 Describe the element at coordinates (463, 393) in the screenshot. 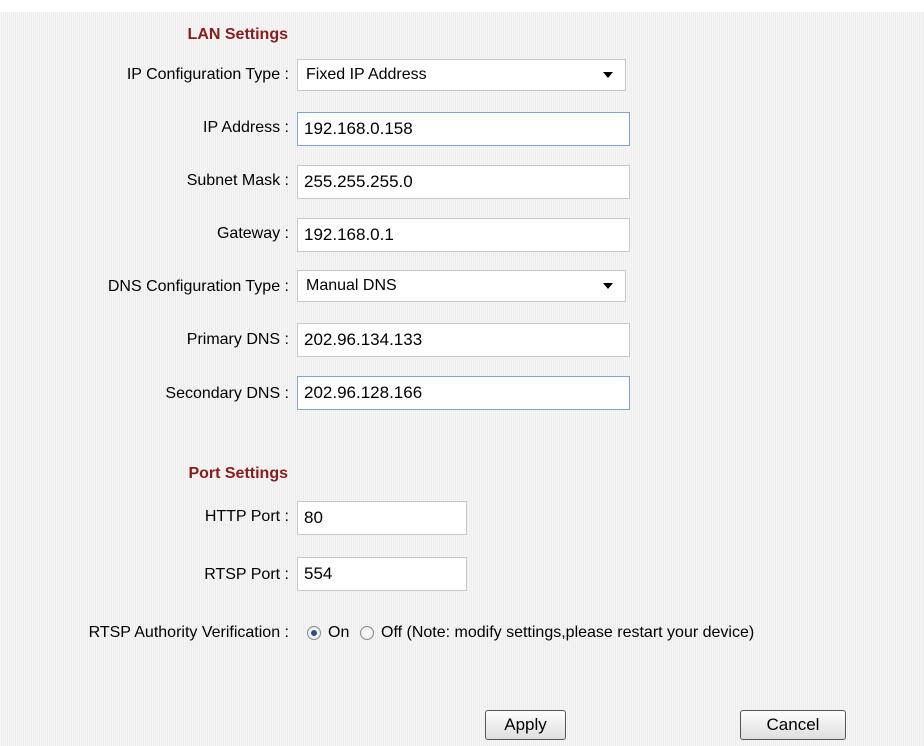

I see `secondary-dns-input: 202.96.128.166` at that location.